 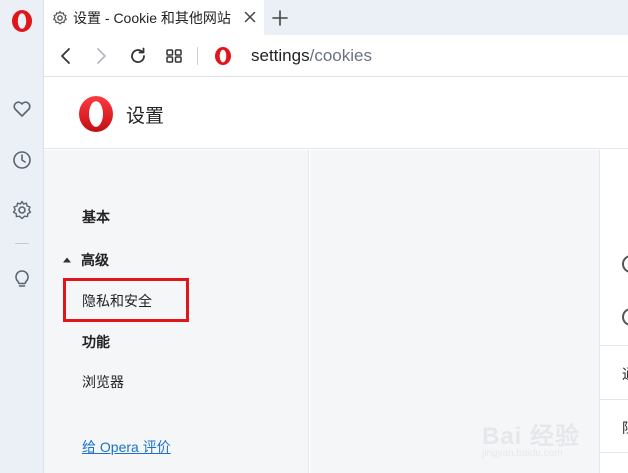 I want to click on tab-settings-cookies: 设置 - Cookie 和其他网站, so click(x=154, y=17).